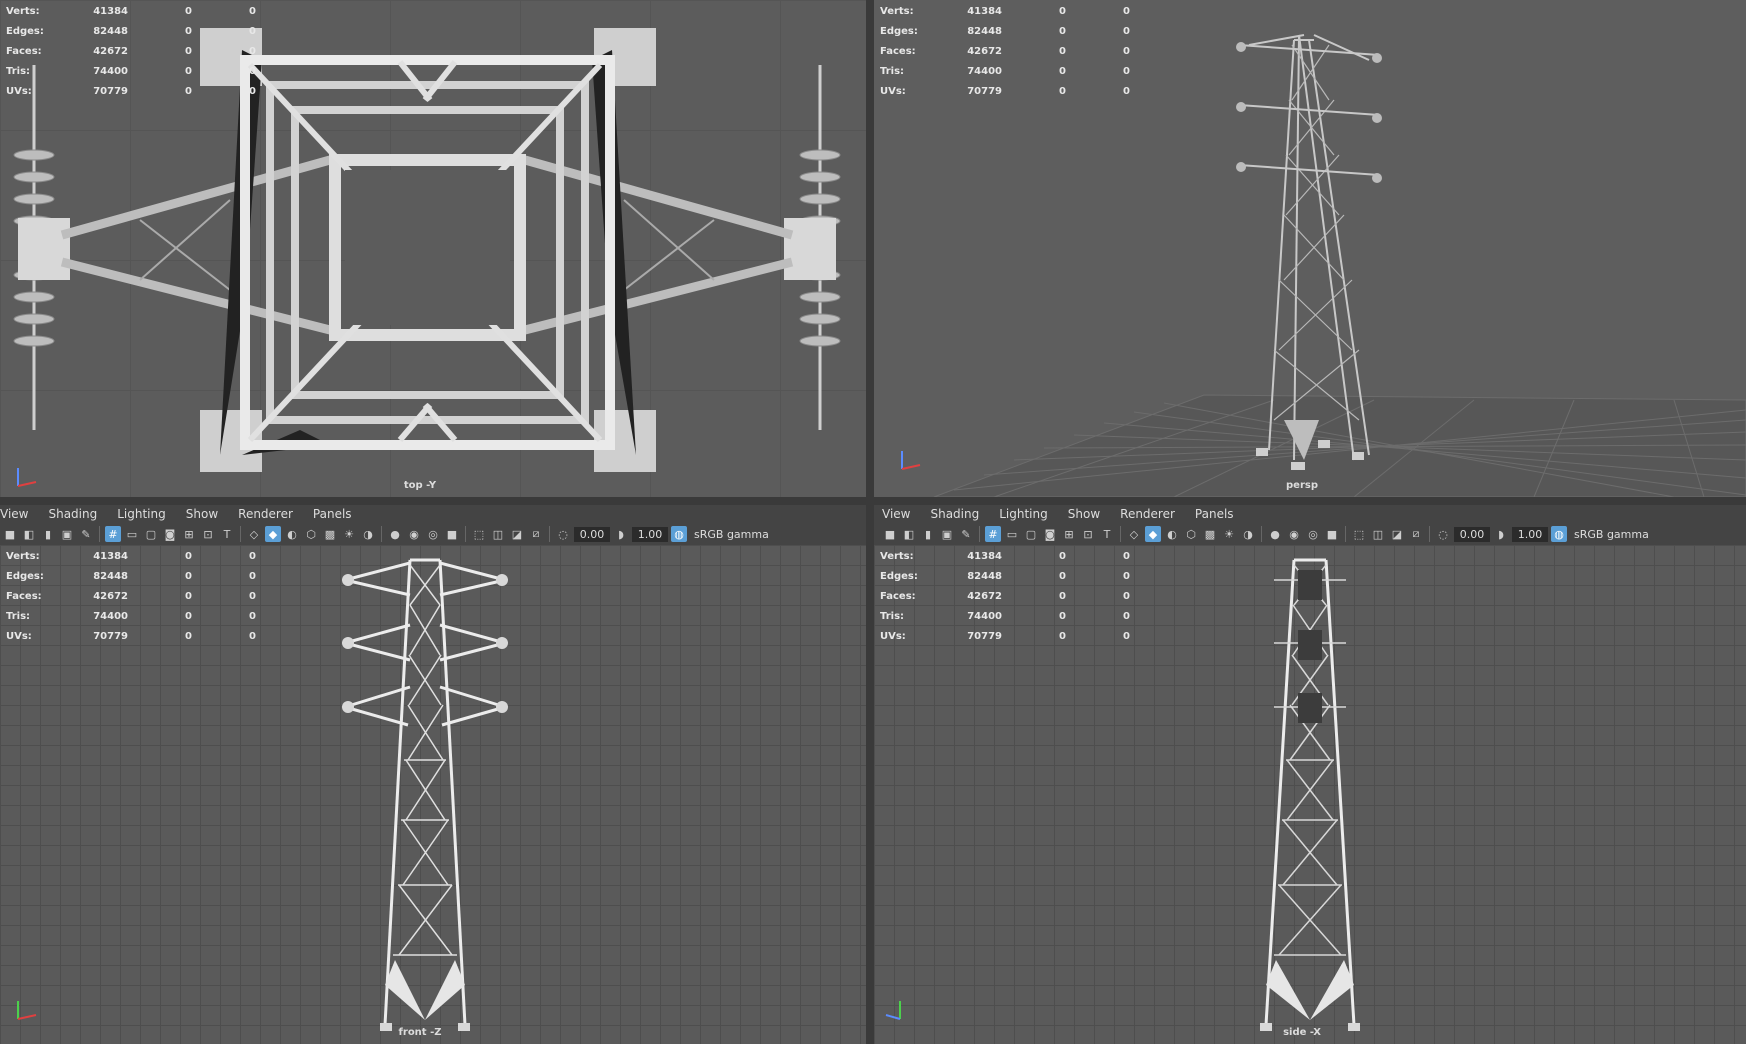 The image size is (1746, 1044). Describe the element at coordinates (420, 485) in the screenshot. I see `camera-label: top -Y` at that location.